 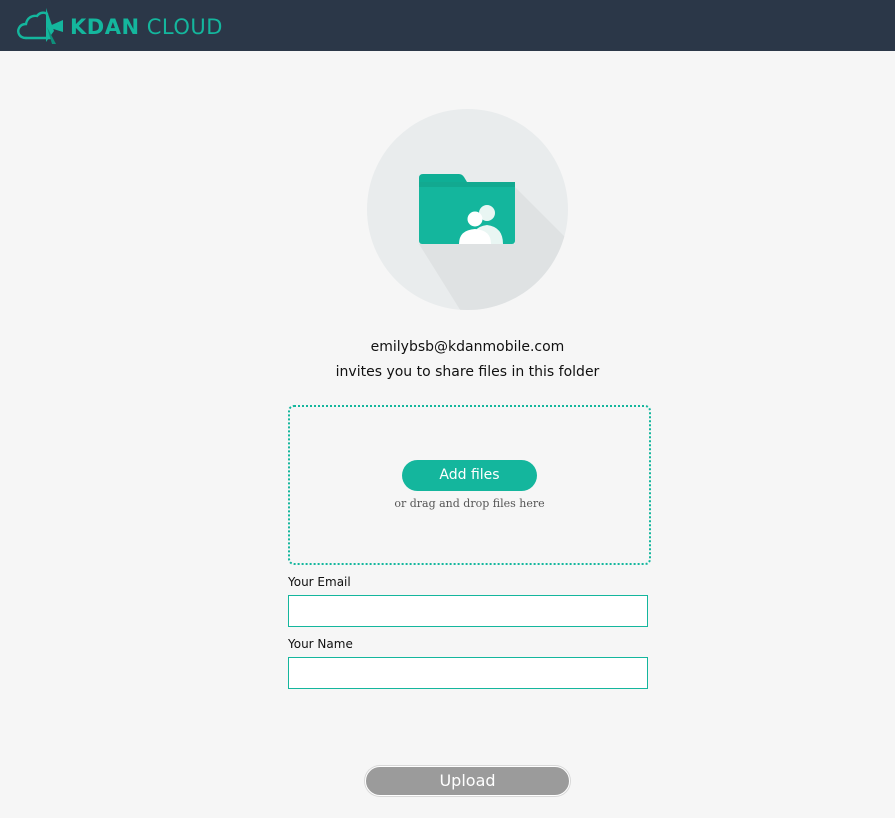 I want to click on name-label: Your Name, so click(x=320, y=644).